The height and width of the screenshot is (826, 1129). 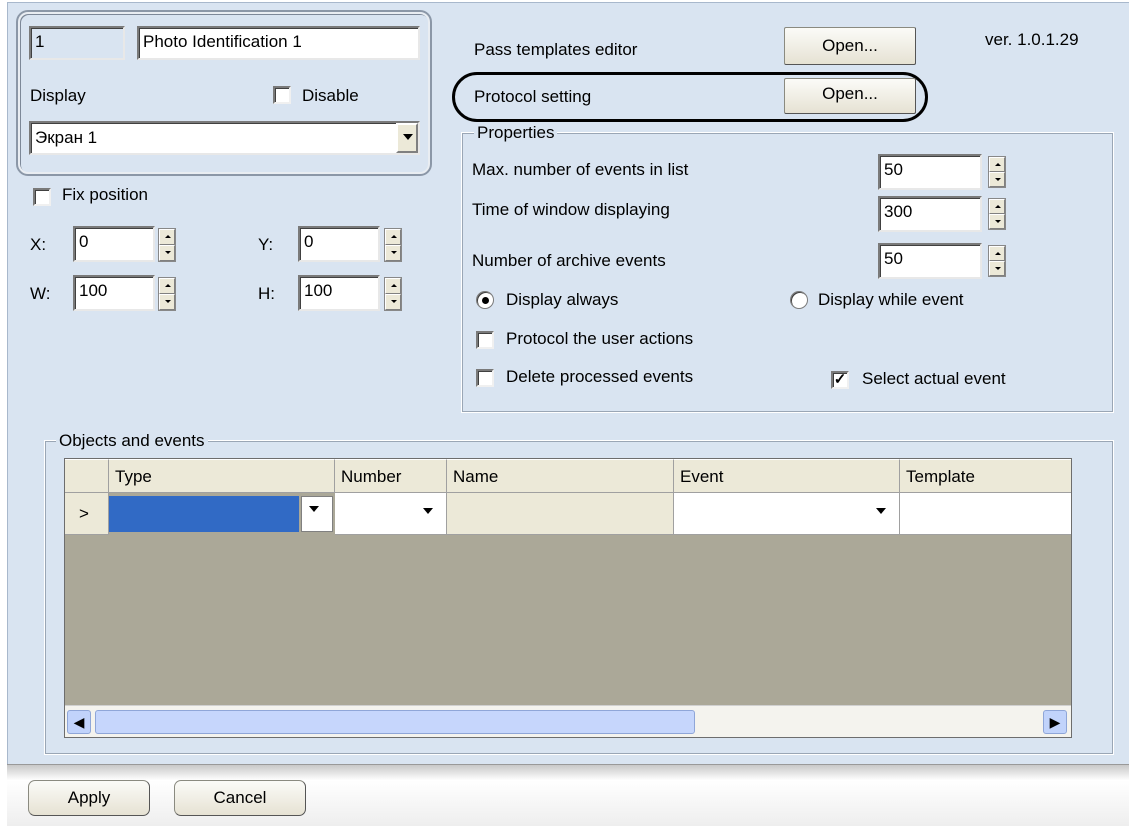 I want to click on screen-select-value: Экран 1, so click(x=66, y=137).